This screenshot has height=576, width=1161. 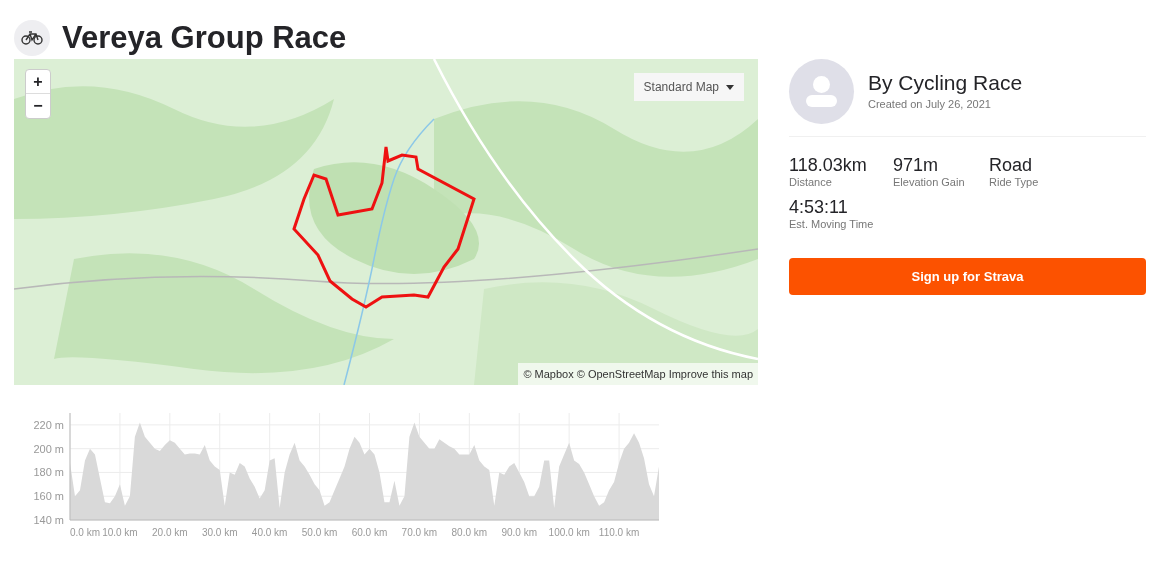 What do you see at coordinates (929, 182) in the screenshot?
I see `stat-label: Elevation Gain` at bounding box center [929, 182].